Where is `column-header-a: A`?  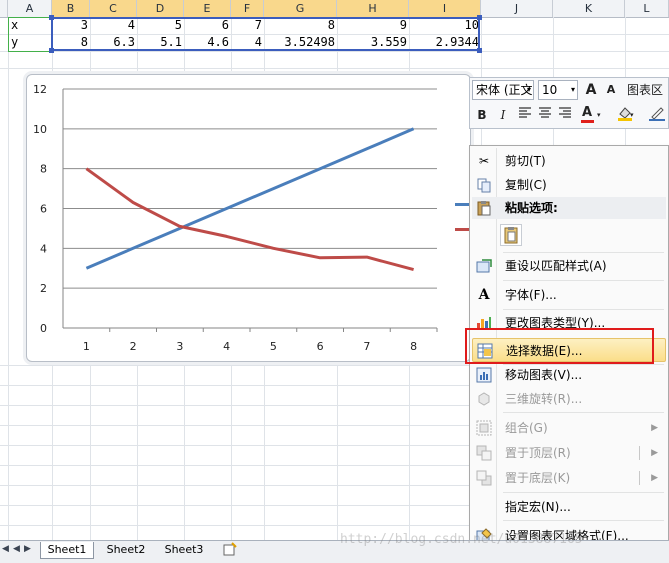
column-header-a: A is located at coordinates (30, 8).